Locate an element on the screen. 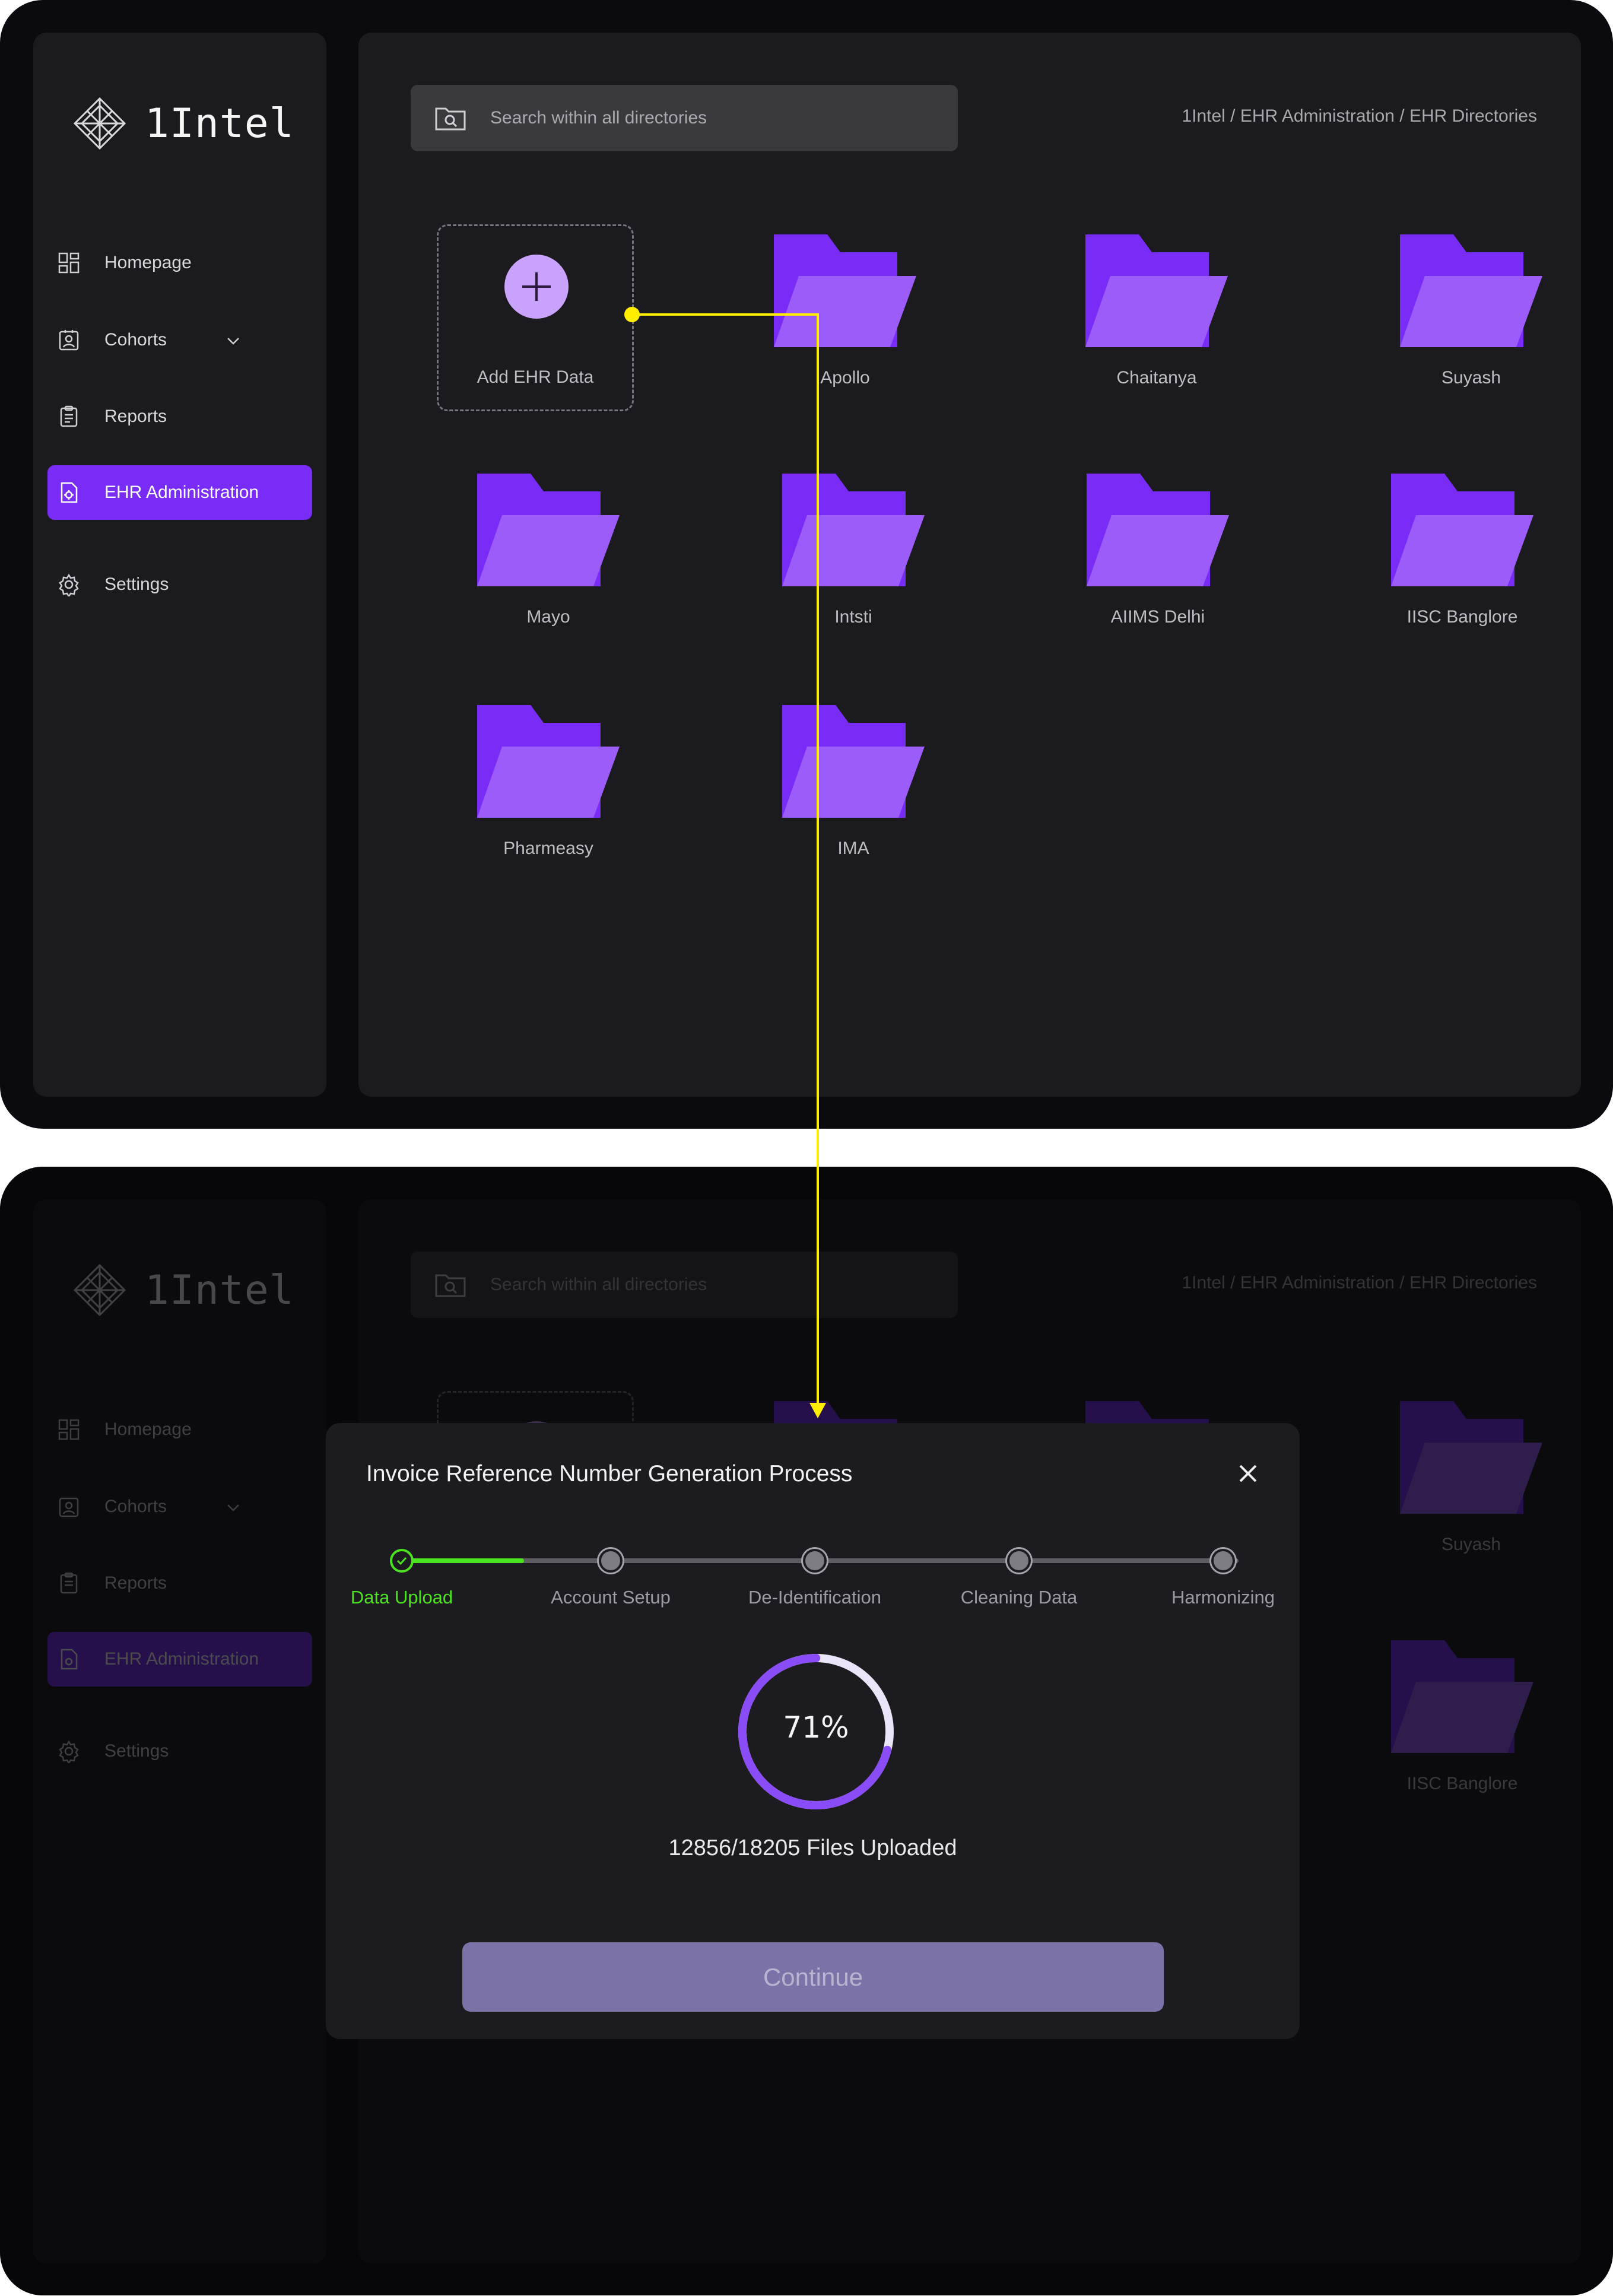  folder-aiims-delhi: AIIMS Delhi is located at coordinates (1158, 550).